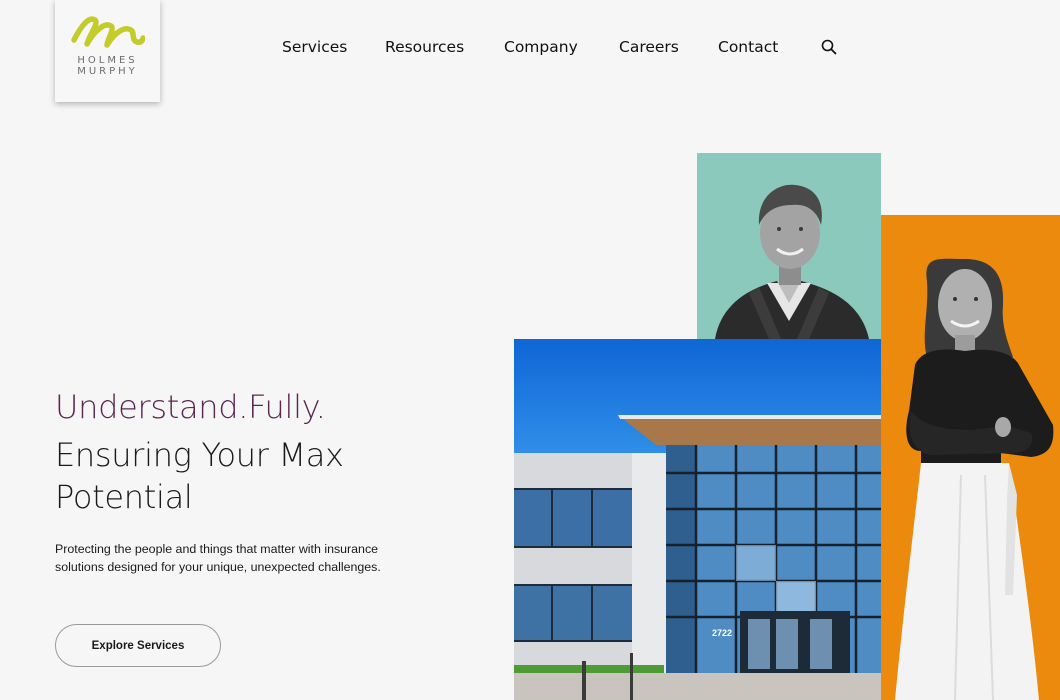 Image resolution: width=1060 pixels, height=700 pixels. What do you see at coordinates (199, 476) in the screenshot?
I see `hero-headline: Ensuring Your Max Potential` at bounding box center [199, 476].